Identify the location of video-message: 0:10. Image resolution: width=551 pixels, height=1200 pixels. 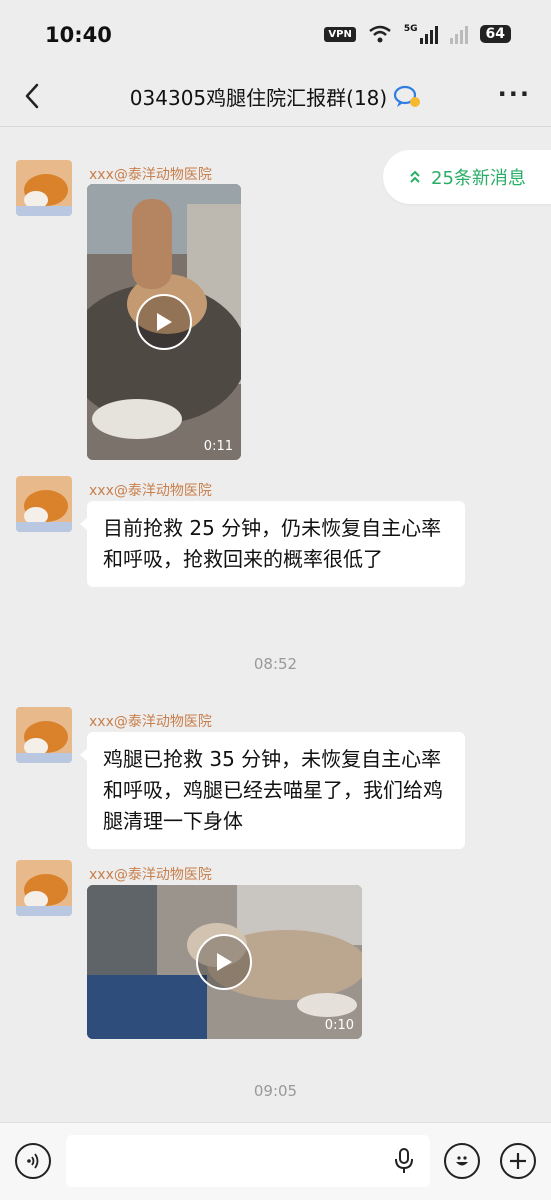
(224, 962).